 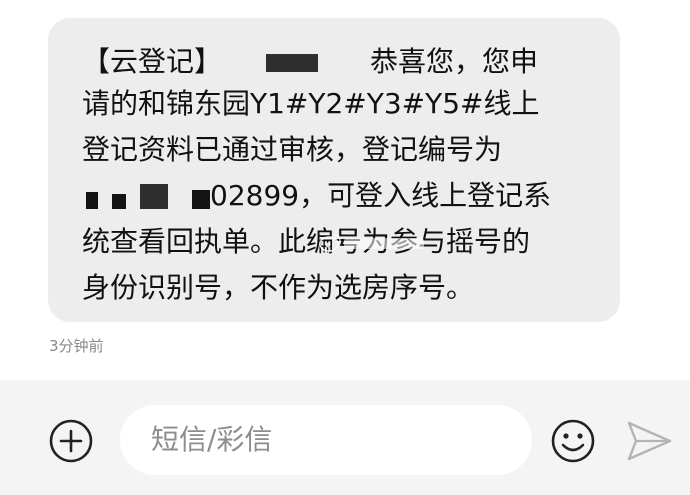 I want to click on message-timestamp: 3分钟前, so click(x=76, y=346).